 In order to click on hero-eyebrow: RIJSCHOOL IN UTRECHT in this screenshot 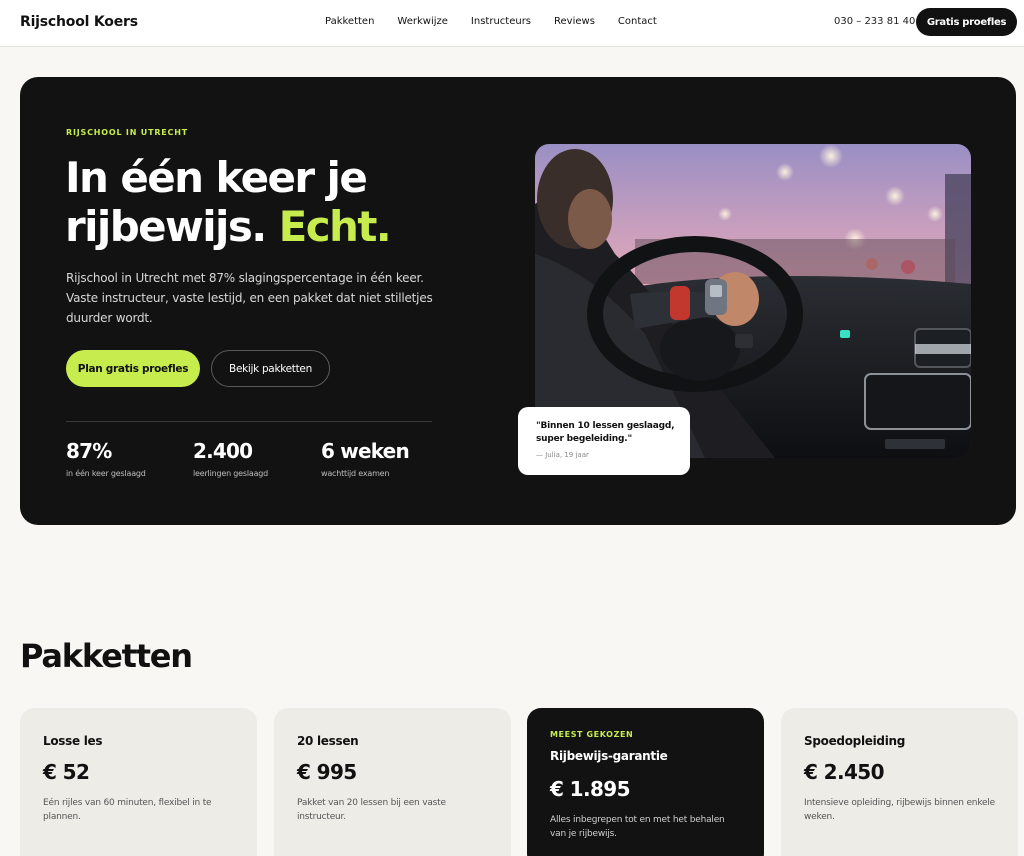, I will do `click(127, 132)`.